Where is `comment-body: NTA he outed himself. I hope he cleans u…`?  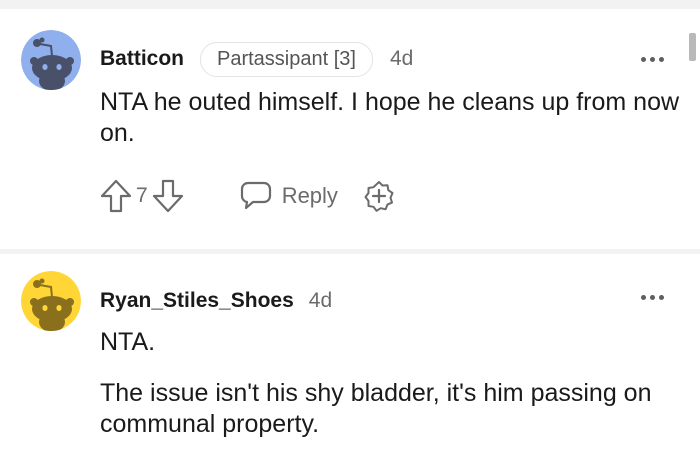
comment-body: NTA he outed himself. I hope he cleans u… is located at coordinates (390, 117).